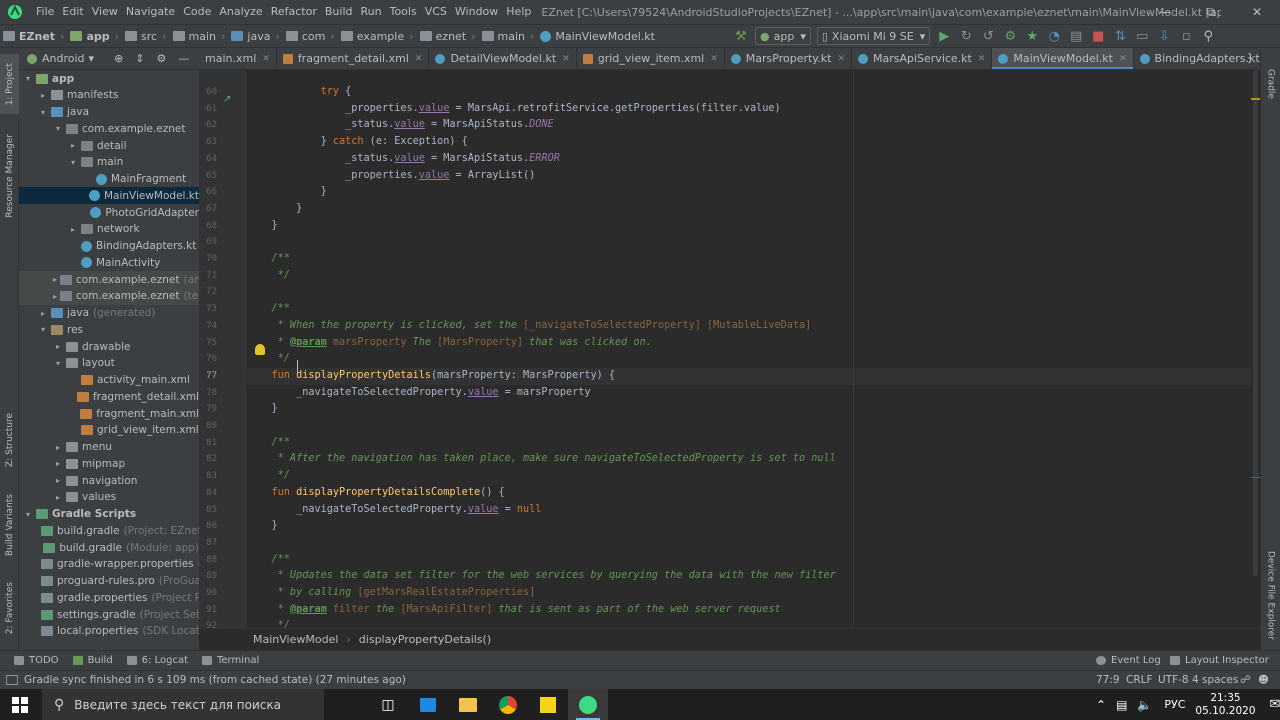 Image resolution: width=1280 pixels, height=720 pixels. I want to click on tree-item: gradle.properties(Project Prop, so click(109, 597).